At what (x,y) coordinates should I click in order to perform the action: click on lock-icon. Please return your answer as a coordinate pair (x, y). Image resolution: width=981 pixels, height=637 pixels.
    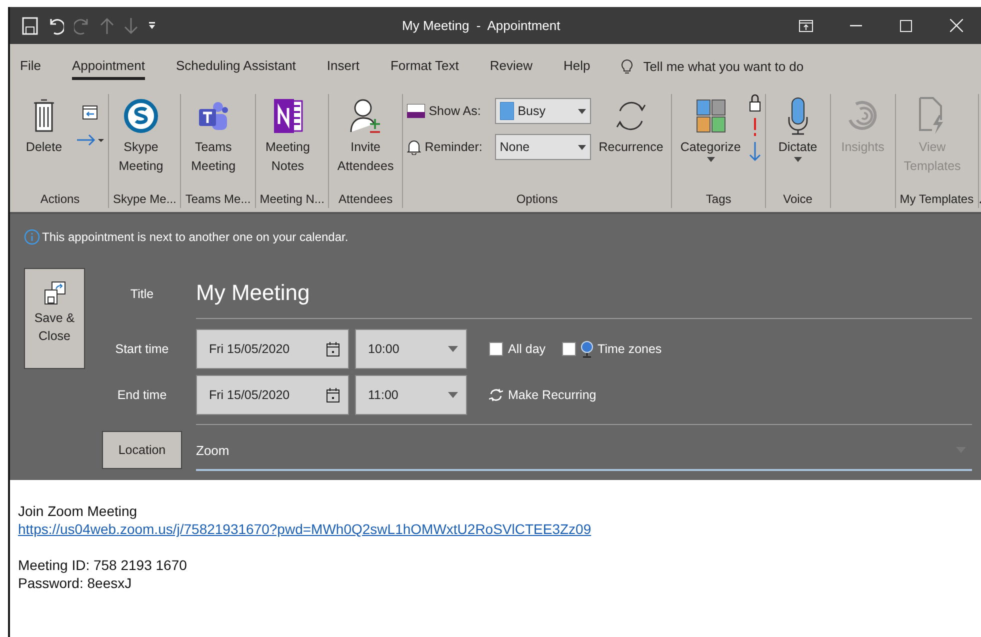
    Looking at the image, I should click on (754, 103).